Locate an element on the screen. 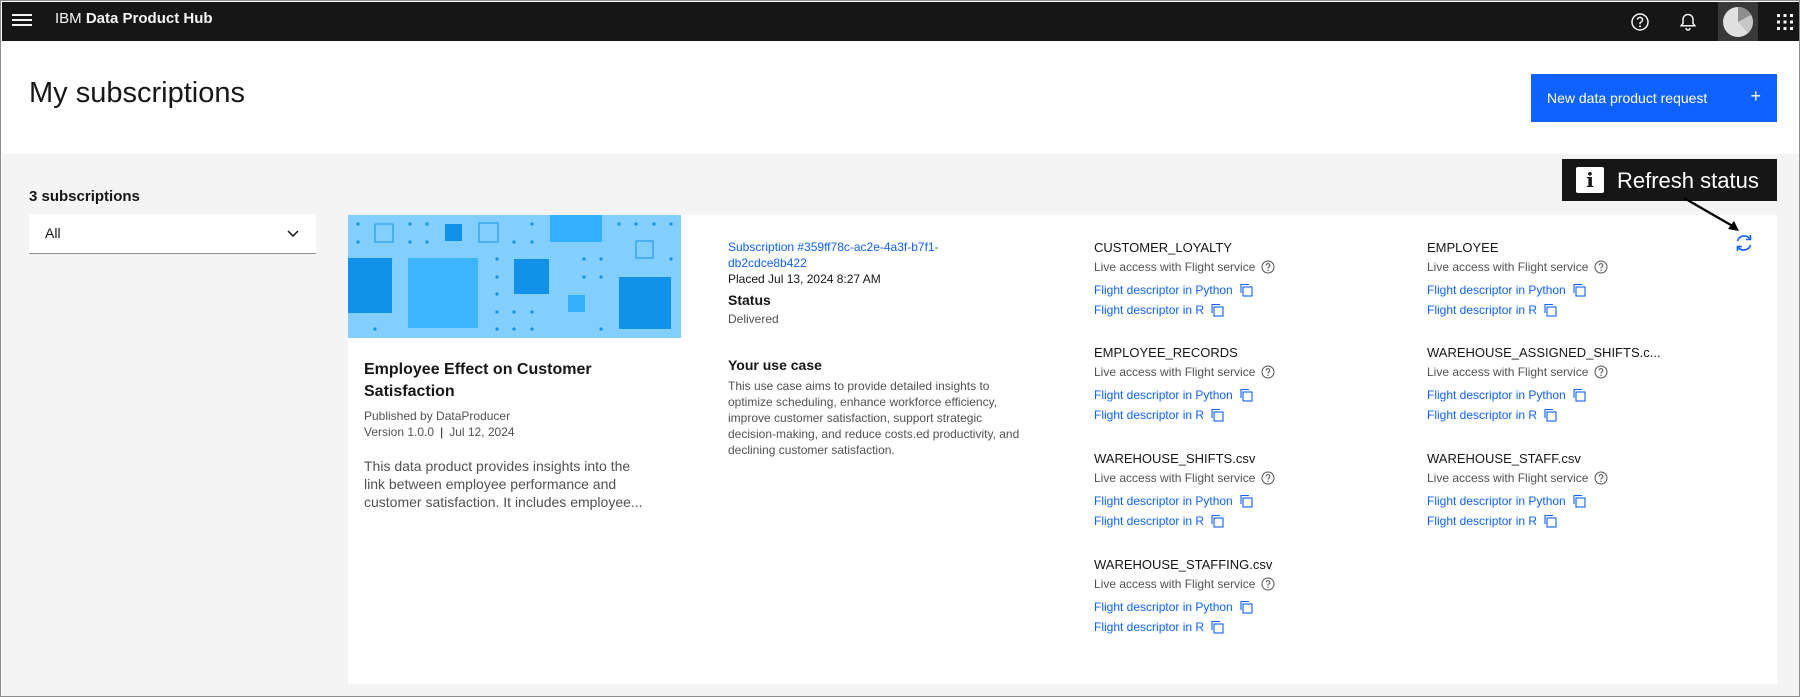  new-request-label: New data product request is located at coordinates (1627, 98).